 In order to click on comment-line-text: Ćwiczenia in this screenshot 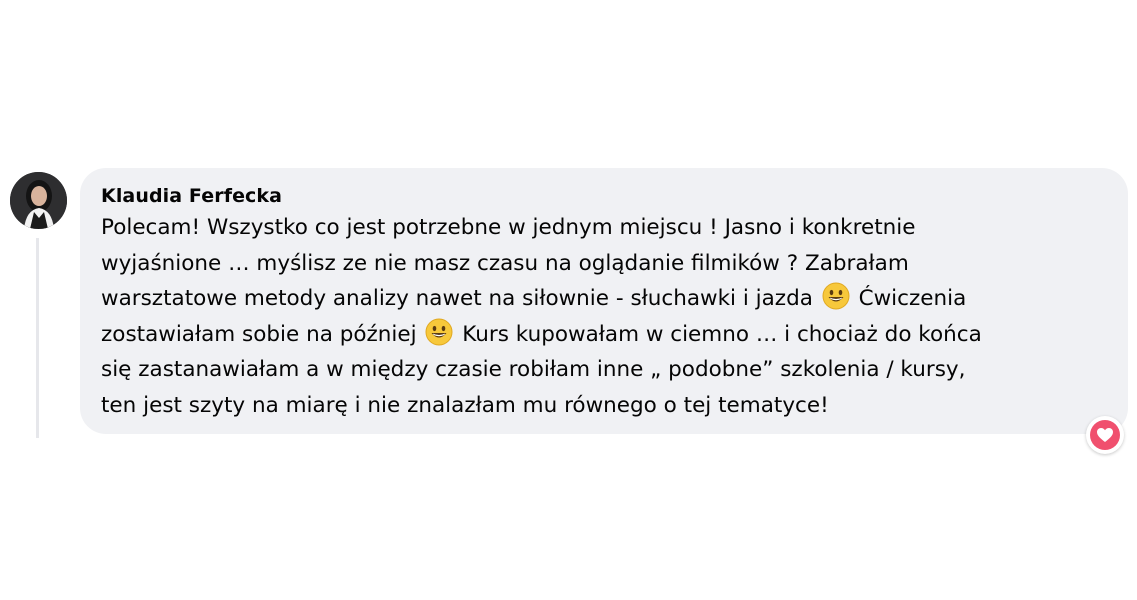, I will do `click(909, 298)`.